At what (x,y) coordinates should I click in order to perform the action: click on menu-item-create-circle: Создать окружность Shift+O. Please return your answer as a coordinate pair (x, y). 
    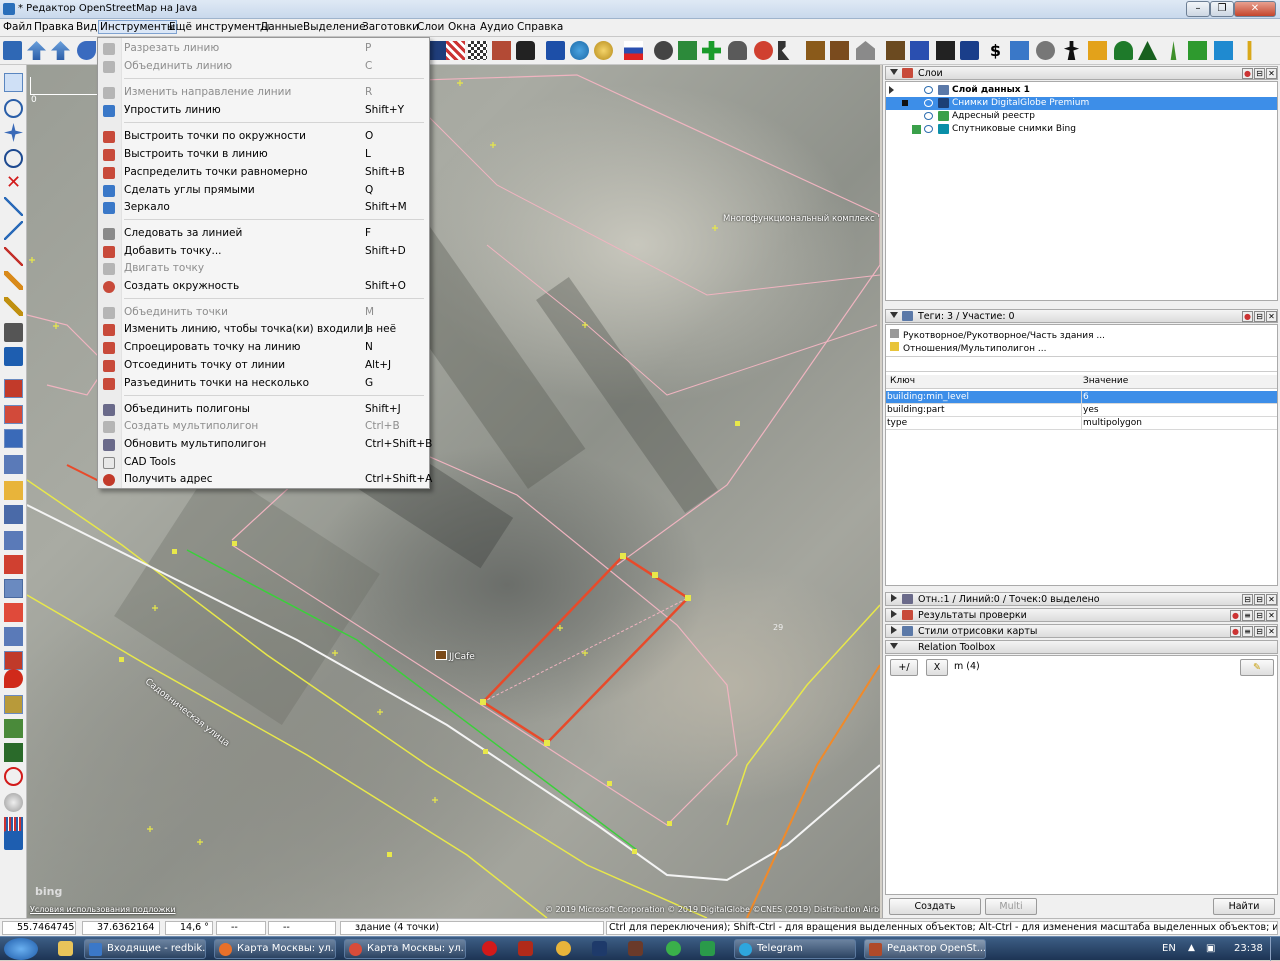
    Looking at the image, I should click on (263, 286).